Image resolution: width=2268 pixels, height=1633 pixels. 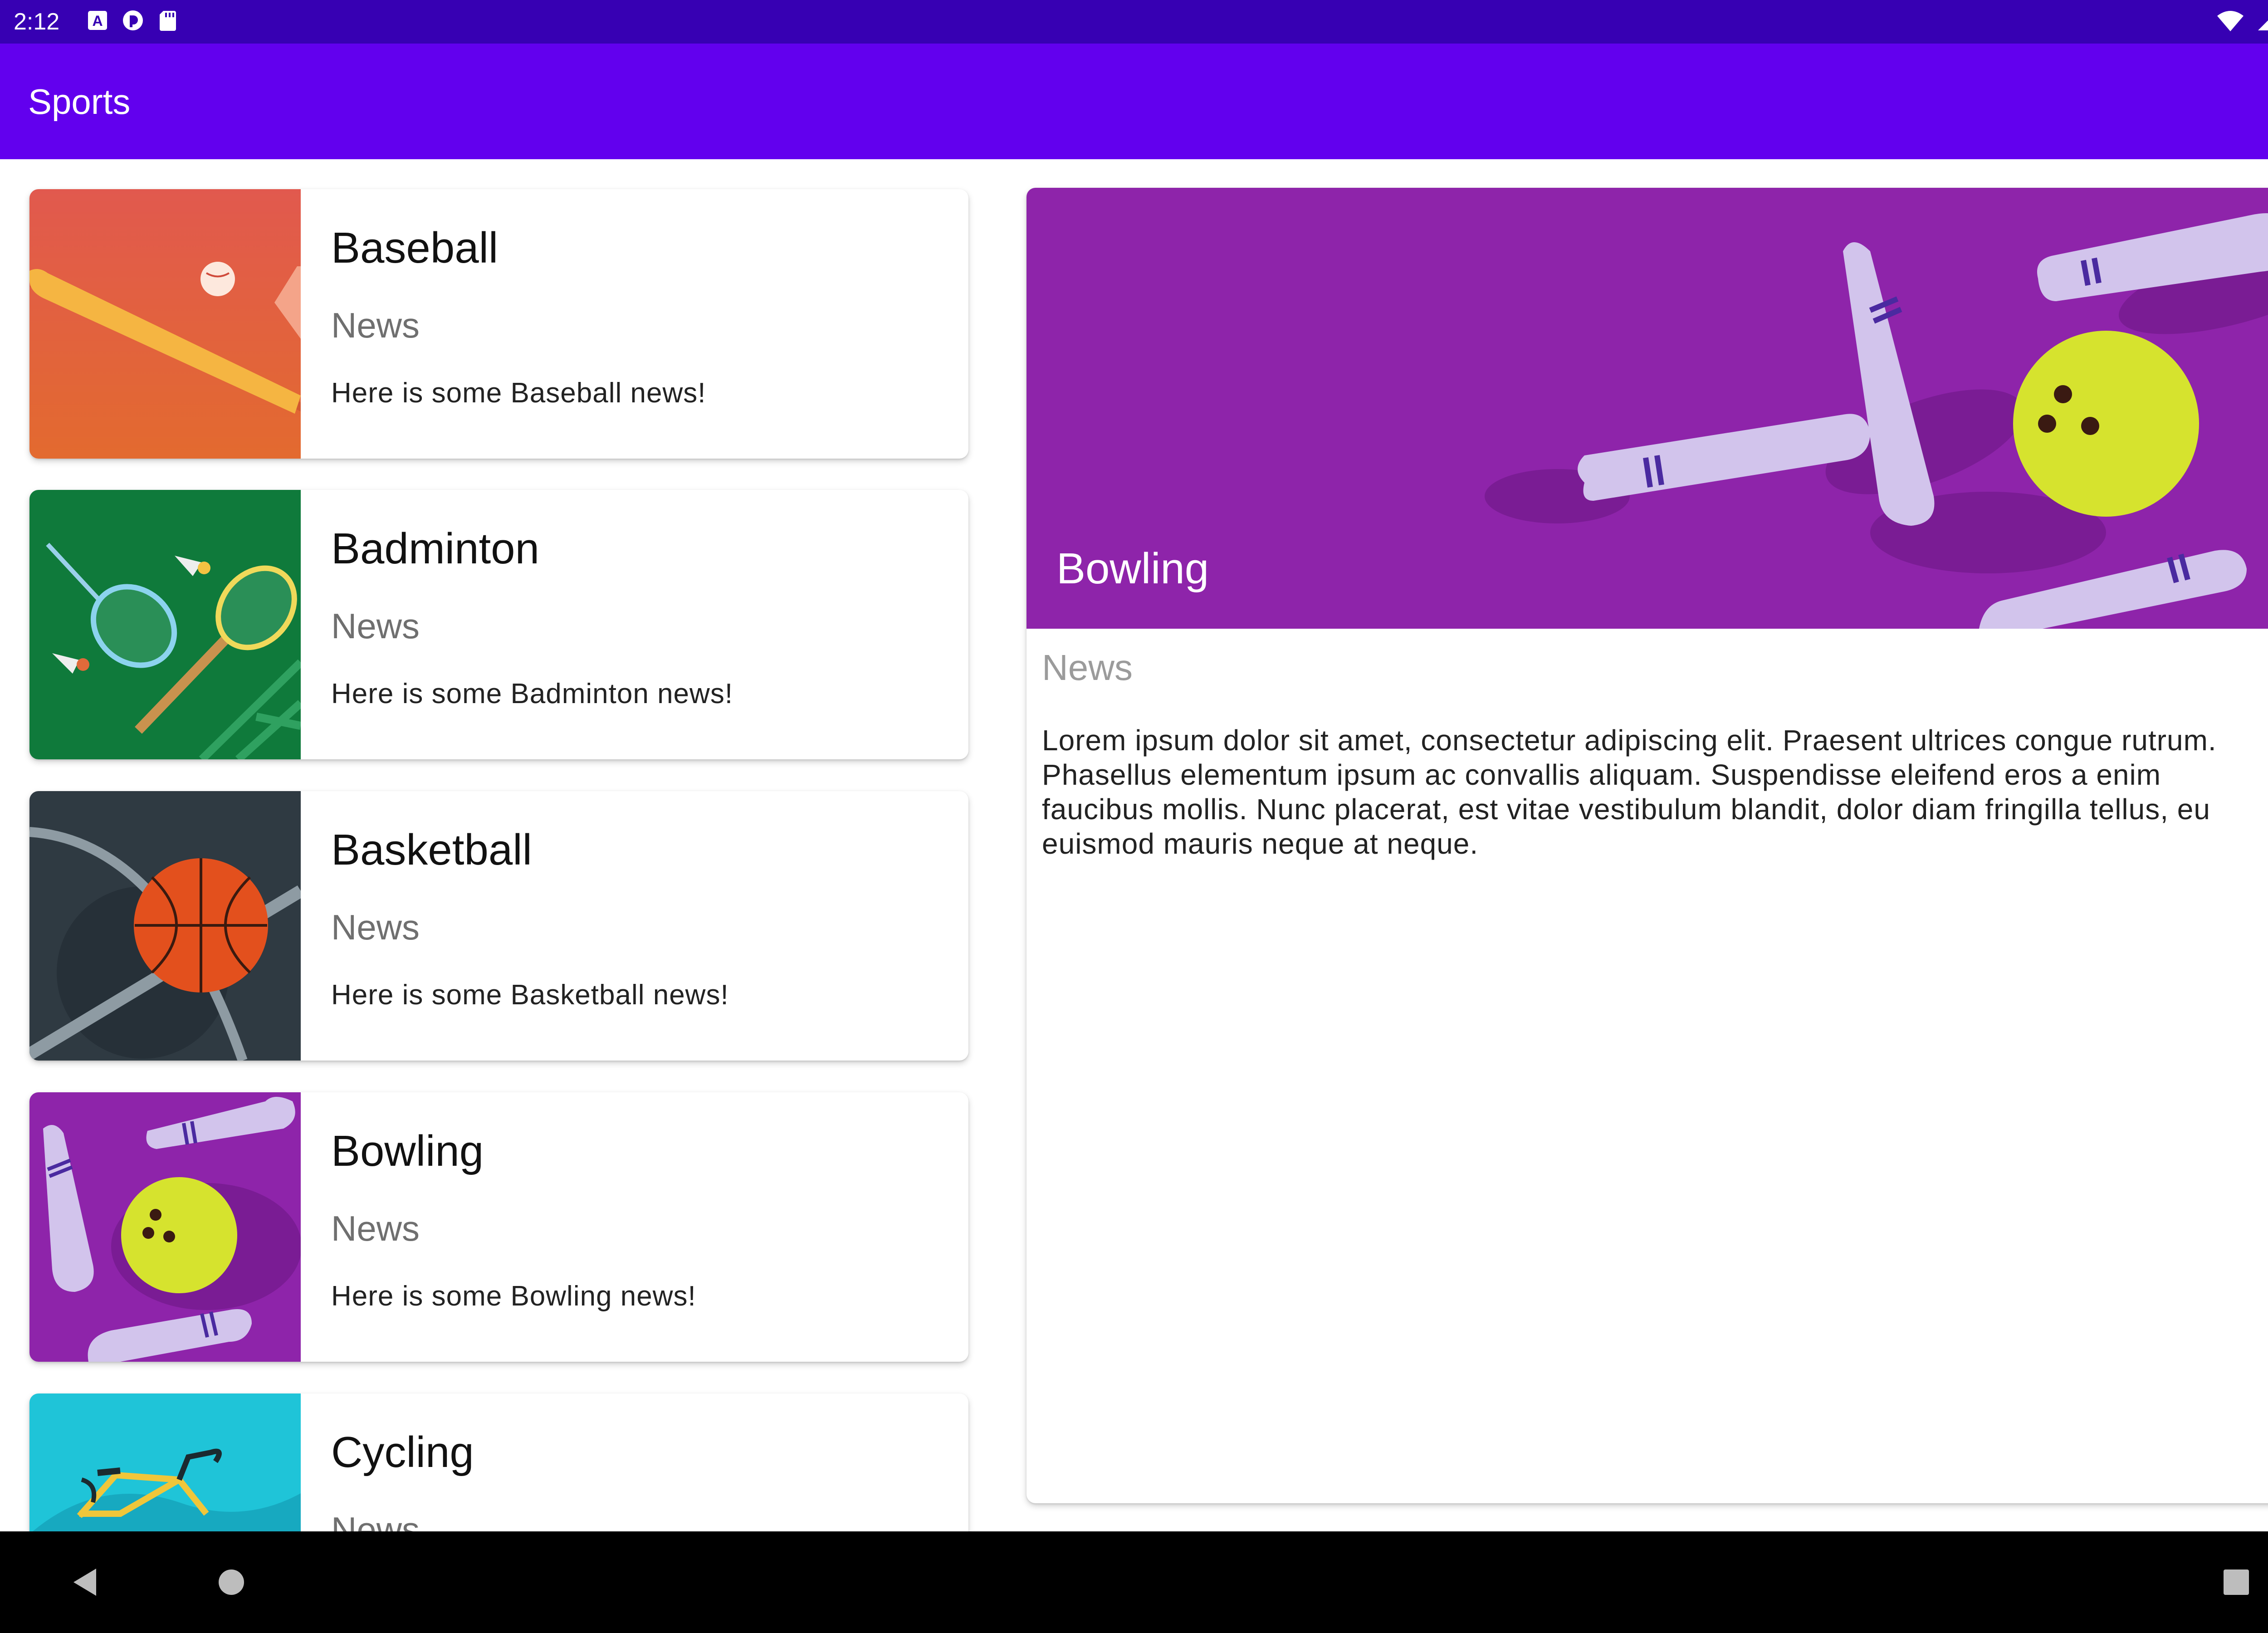 I want to click on baseball-image, so click(x=165, y=324).